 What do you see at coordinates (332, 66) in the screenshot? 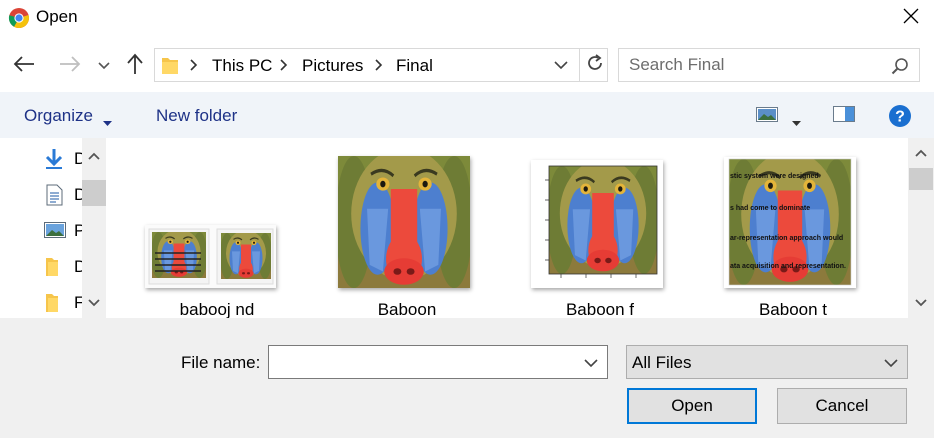
I see `breadcrumb-pictures: Pictures` at bounding box center [332, 66].